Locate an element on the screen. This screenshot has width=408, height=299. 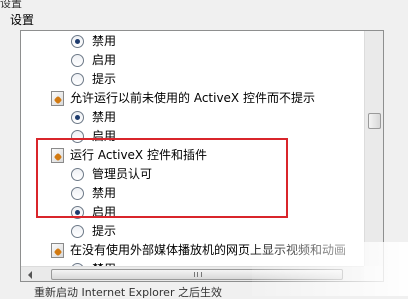
footer-note-fragment: 重新启动 Internet Explorer 之后生效 is located at coordinates (128, 292).